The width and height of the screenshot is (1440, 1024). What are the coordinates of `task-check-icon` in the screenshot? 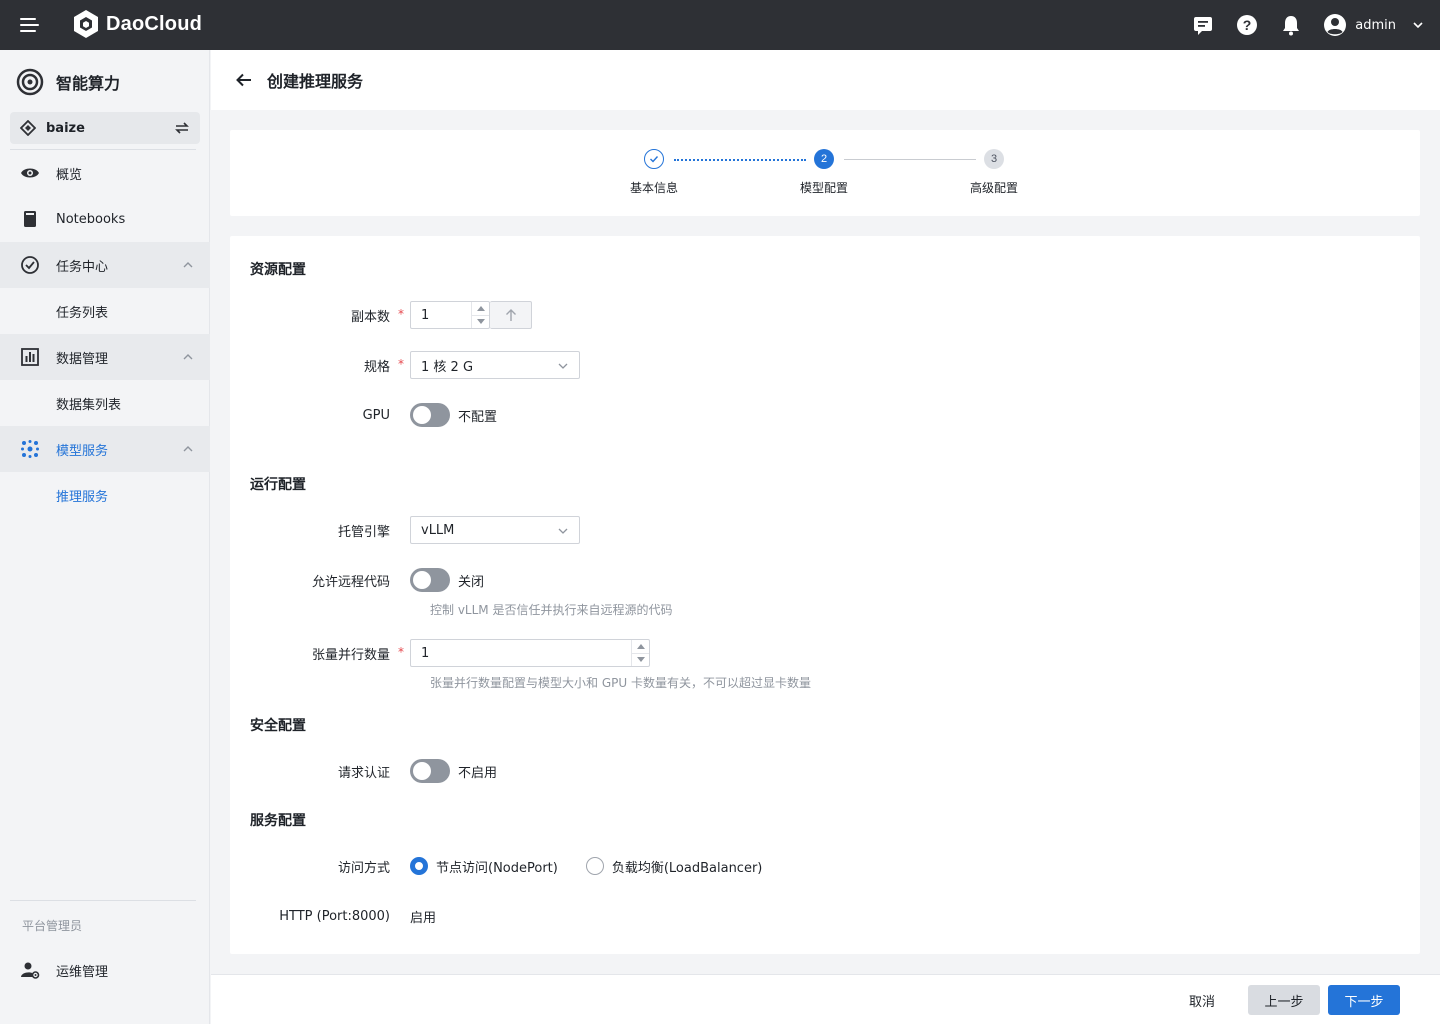 It's located at (30, 265).